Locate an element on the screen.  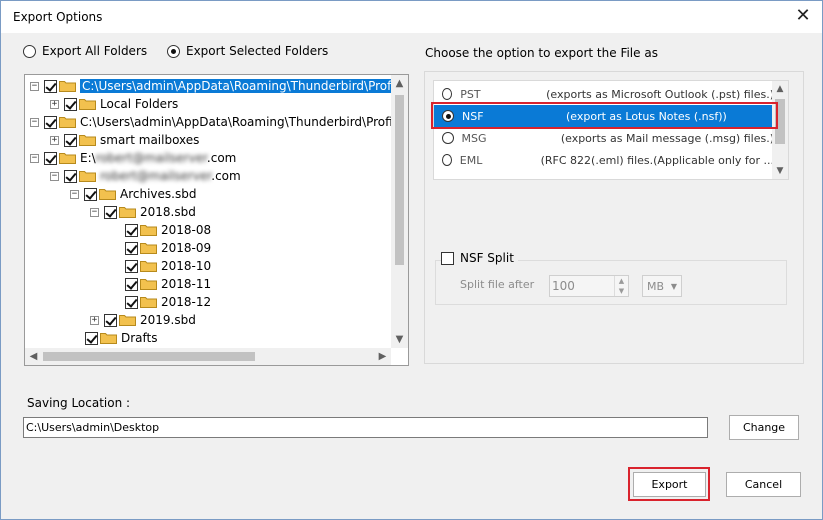
format-scroll-up-icon: ▲ is located at coordinates (780, 89).